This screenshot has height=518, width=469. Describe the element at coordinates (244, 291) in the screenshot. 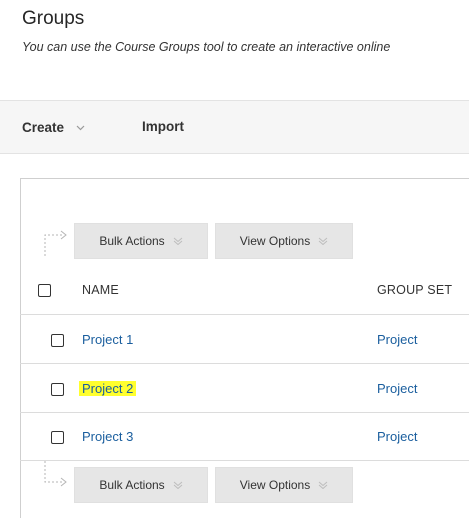

I see `table-header: NAME GROUP SET` at that location.